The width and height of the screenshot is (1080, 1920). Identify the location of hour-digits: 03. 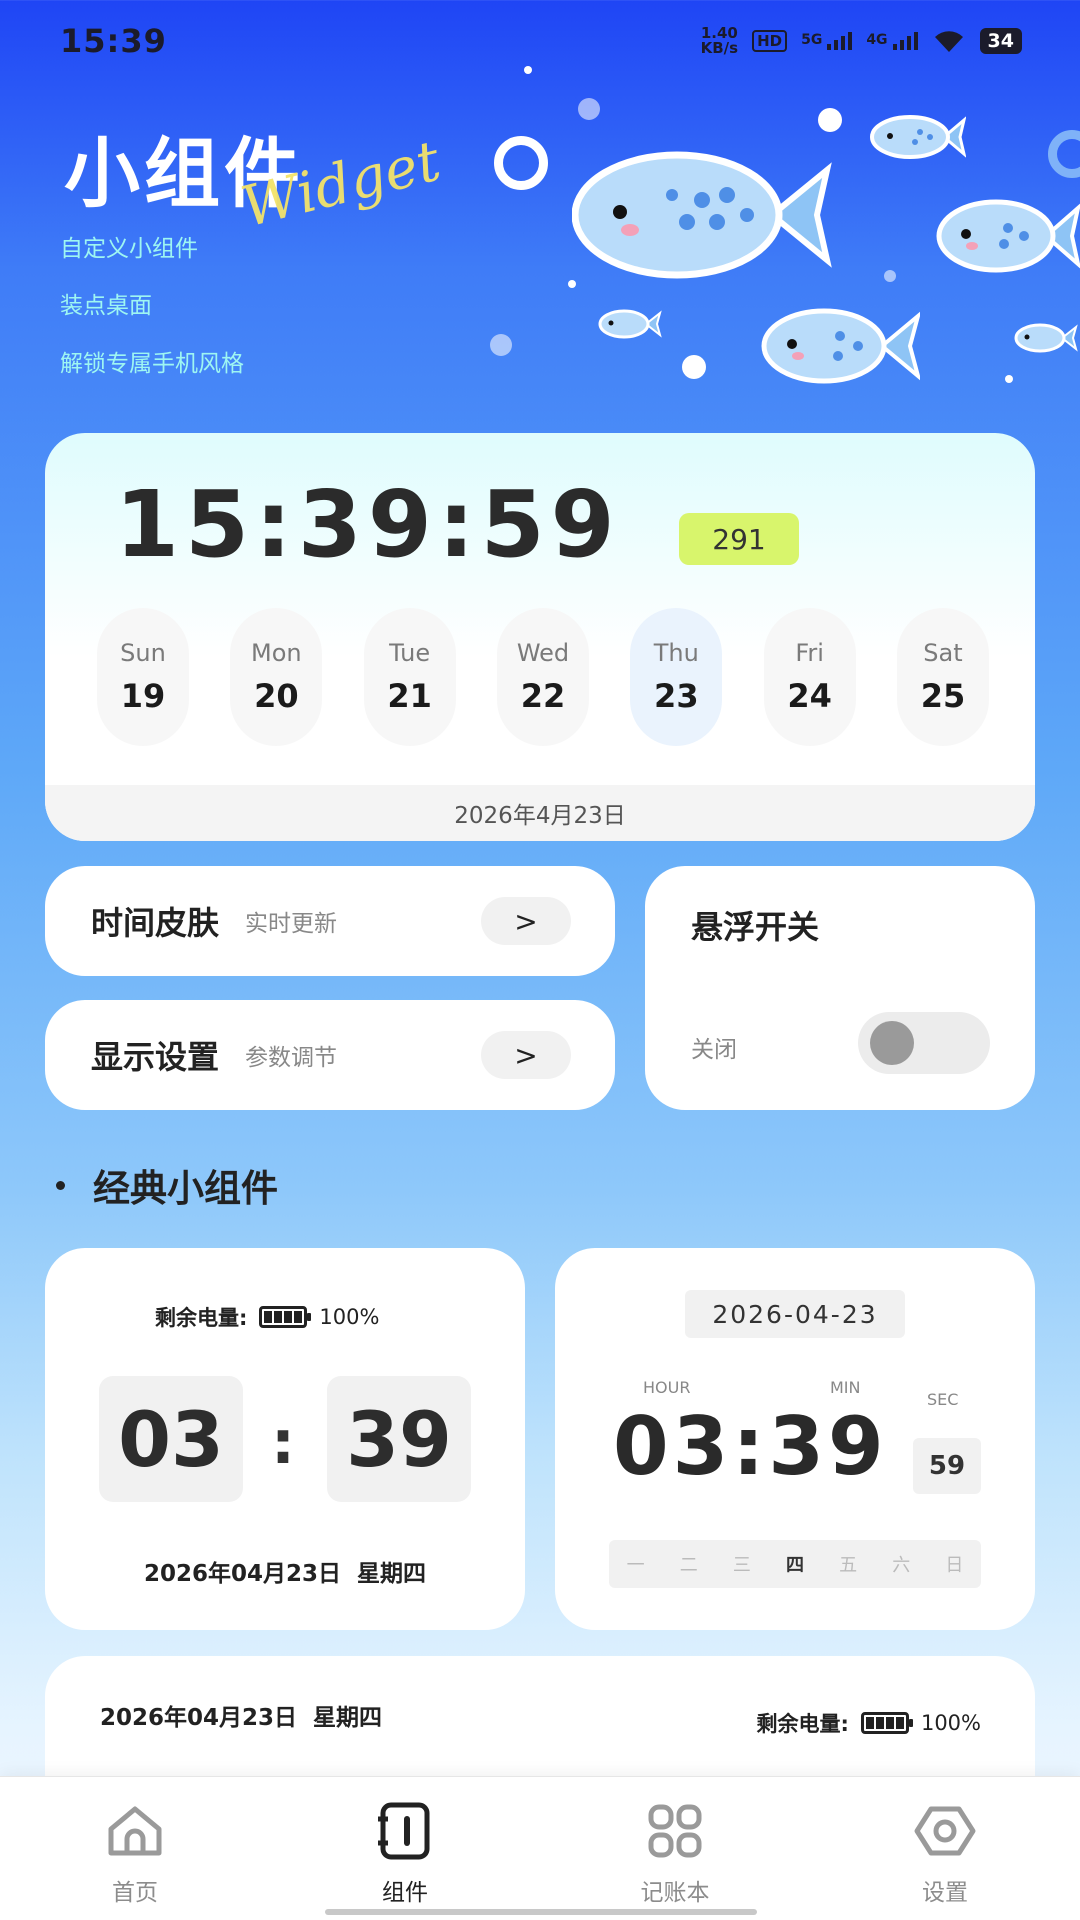
(171, 1439).